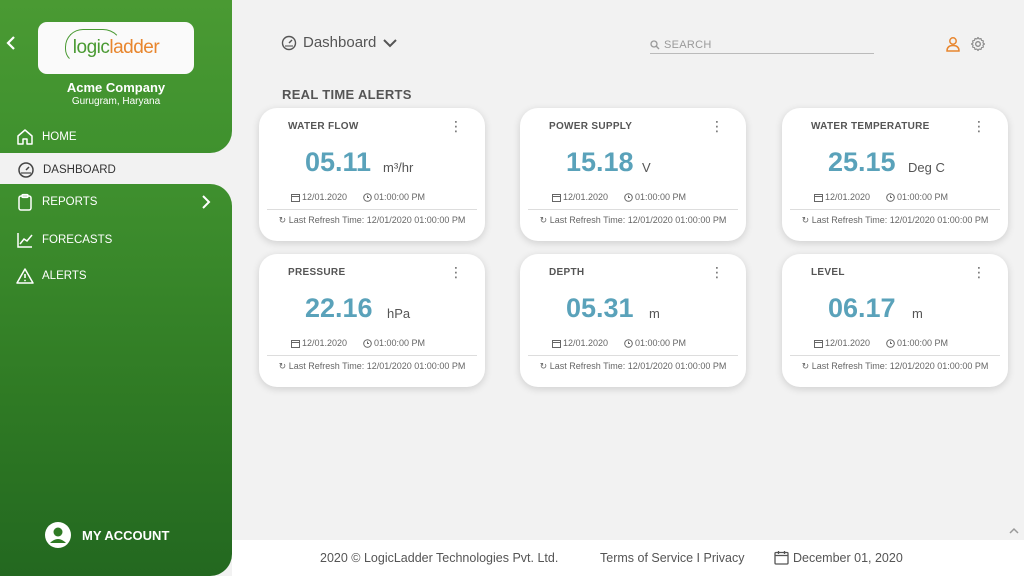 The image size is (1024, 576). I want to click on search-bar, so click(762, 45).